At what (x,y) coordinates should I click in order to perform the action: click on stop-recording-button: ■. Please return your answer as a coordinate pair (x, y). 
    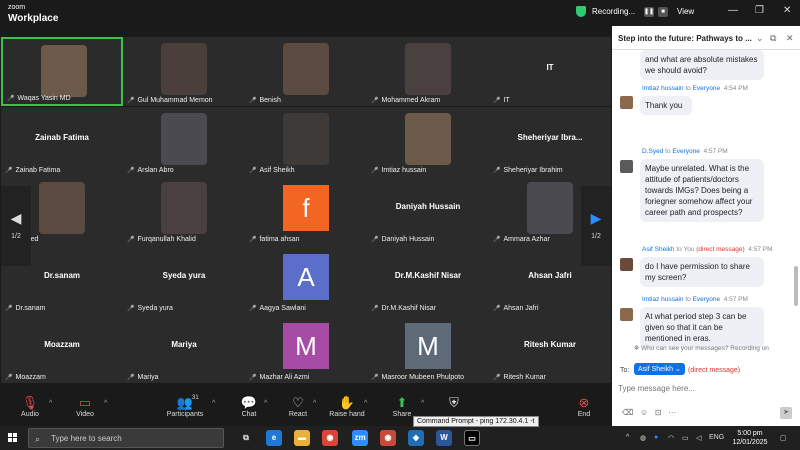
    Looking at the image, I should click on (663, 12).